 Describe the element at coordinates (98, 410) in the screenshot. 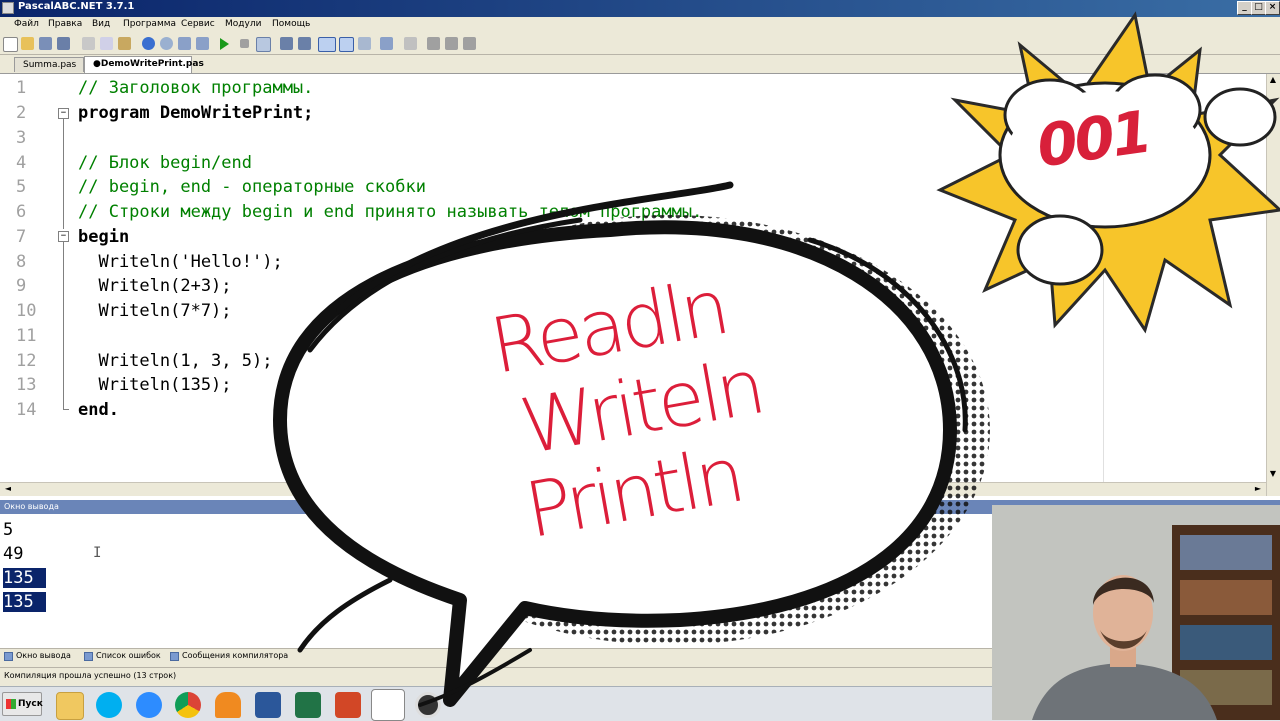

I see `code-line: end.` at that location.